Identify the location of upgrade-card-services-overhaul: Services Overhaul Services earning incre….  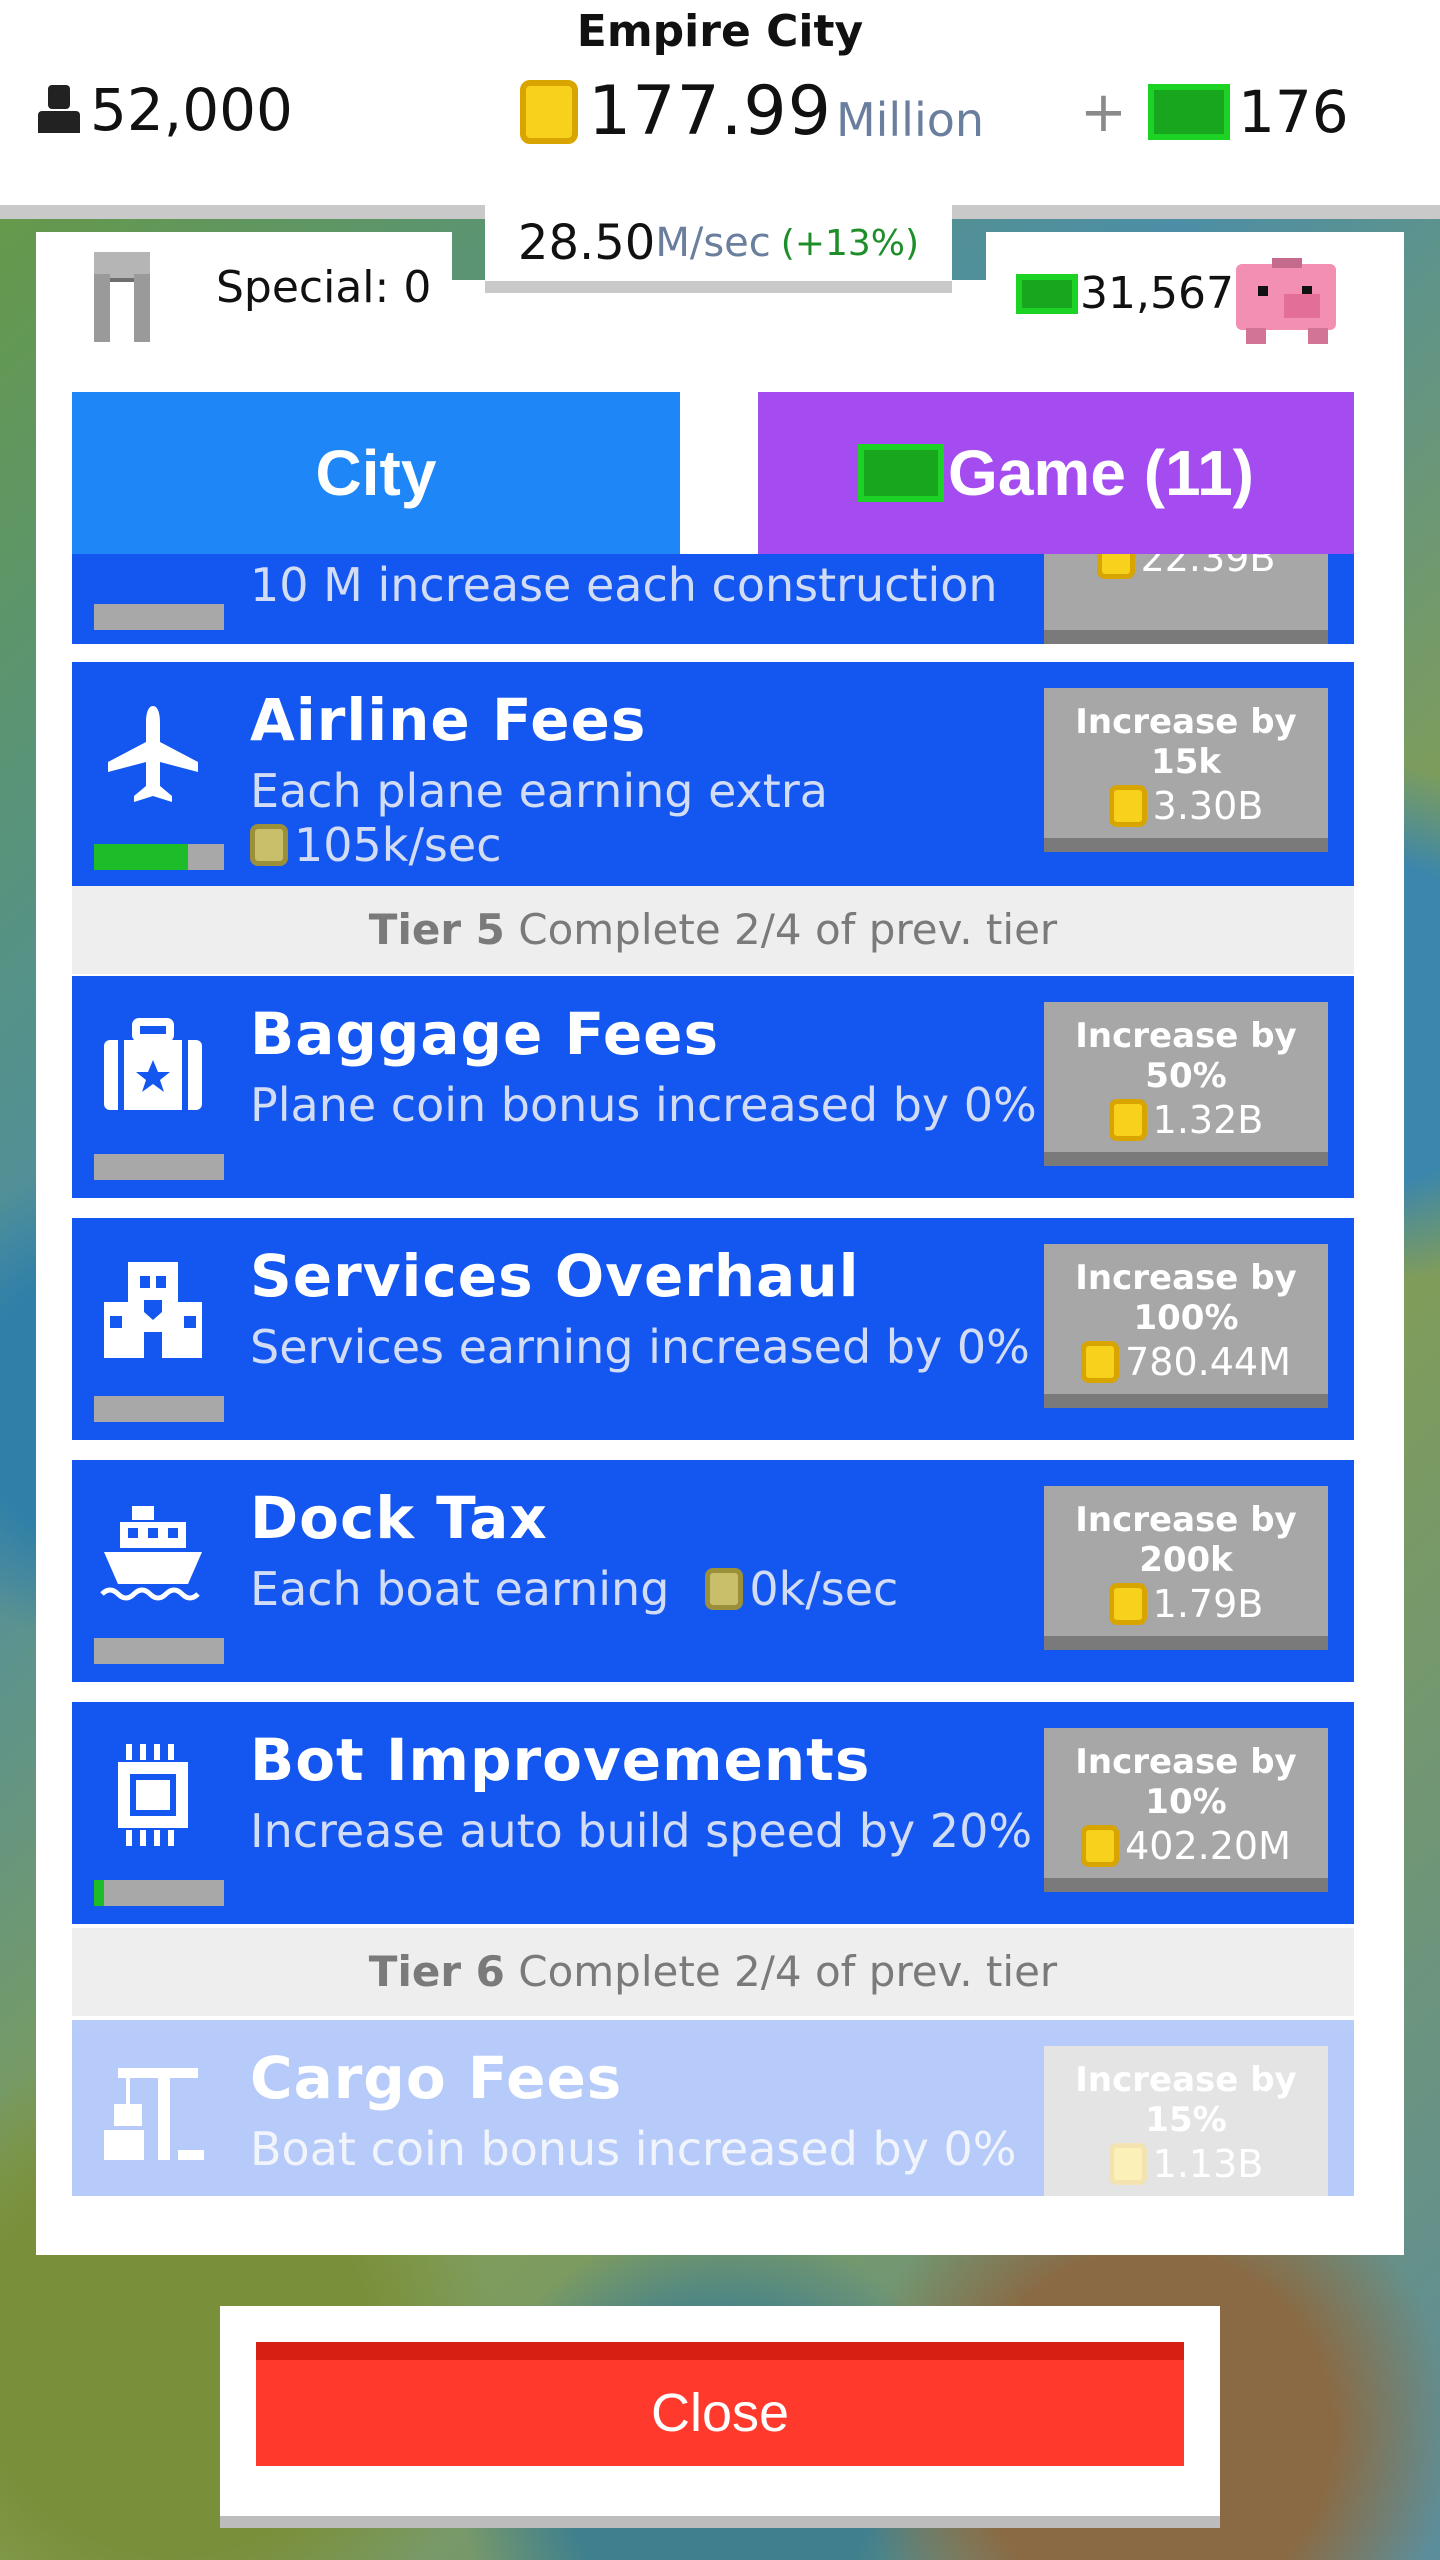
(713, 1329).